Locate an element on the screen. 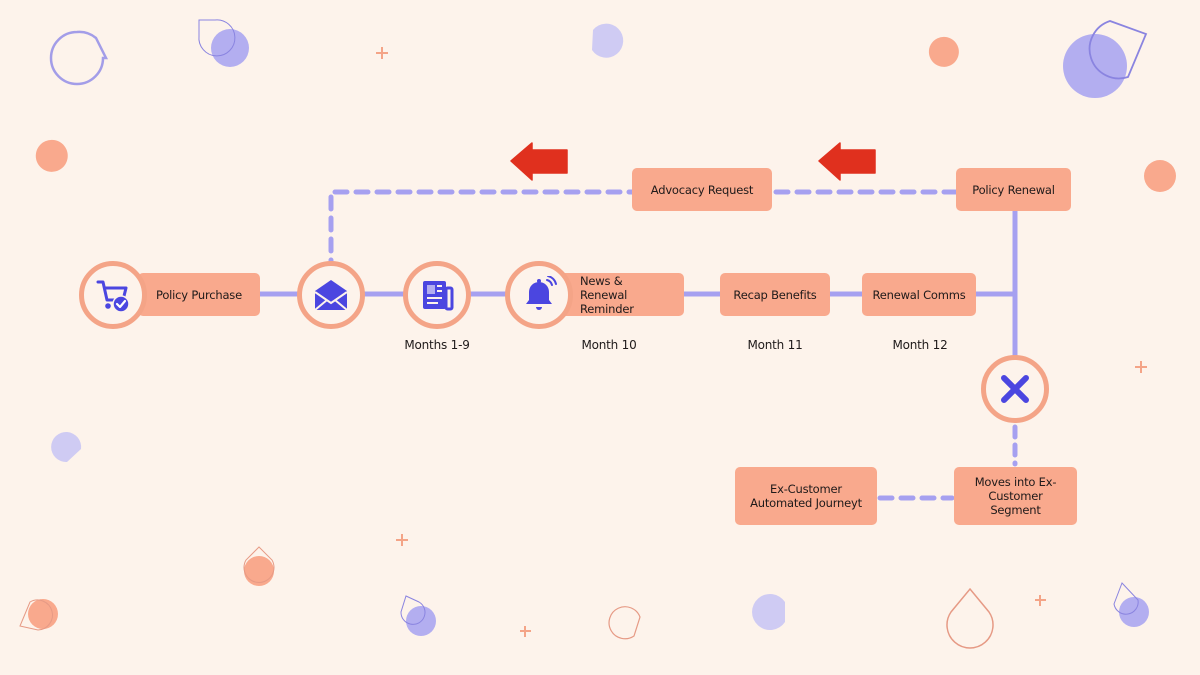 This screenshot has width=1200, height=675. recap-benefits-label: Recap Benefits is located at coordinates (775, 294).